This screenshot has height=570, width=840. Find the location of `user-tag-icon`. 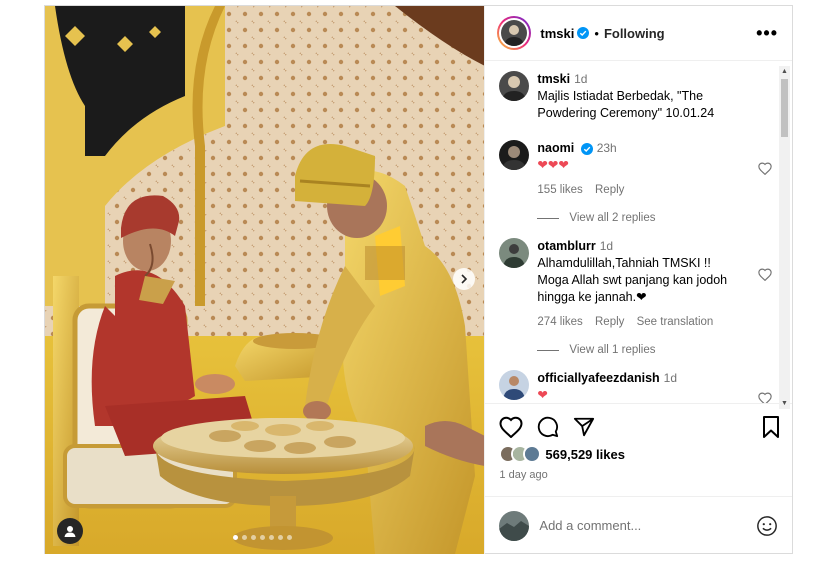

user-tag-icon is located at coordinates (70, 531).